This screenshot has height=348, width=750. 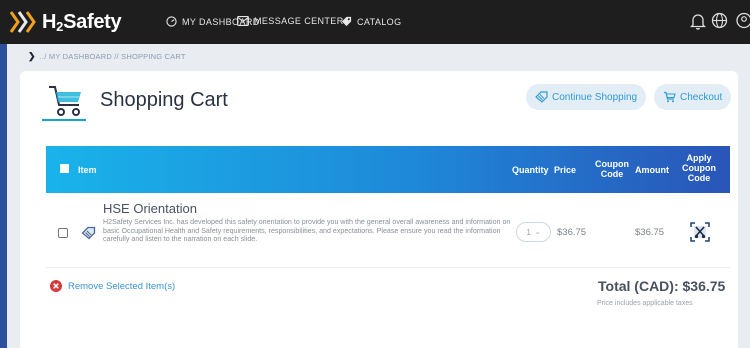 I want to click on title-underline, so click(x=64, y=120).